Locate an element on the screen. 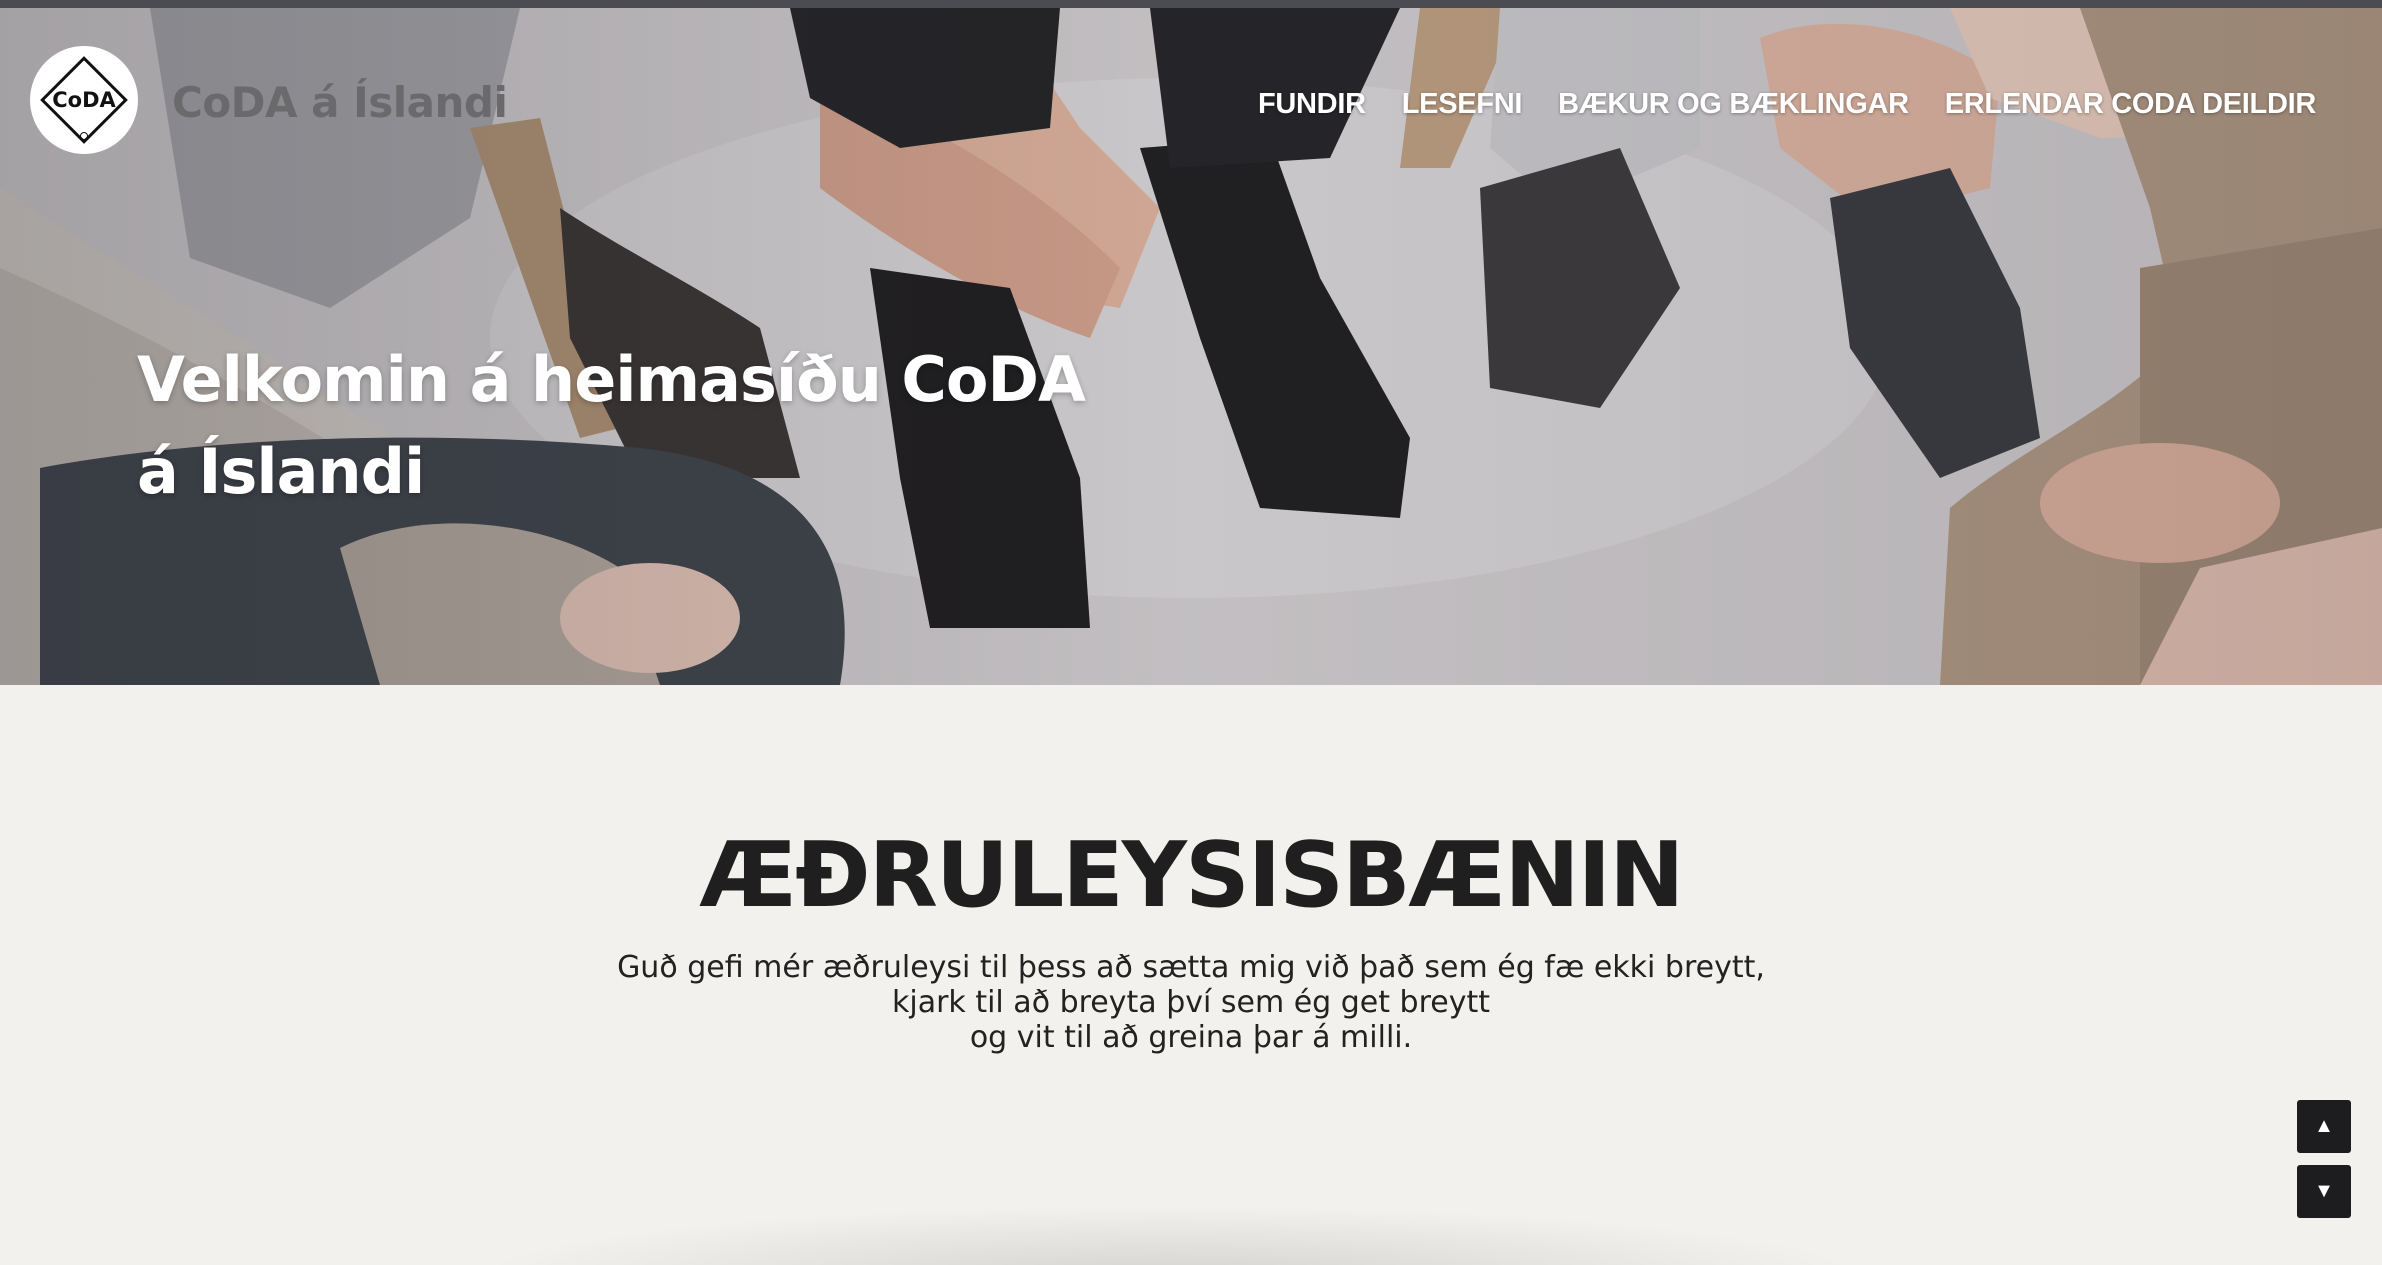 This screenshot has height=1265, width=2382. logo-dot-icon is located at coordinates (84, 136).